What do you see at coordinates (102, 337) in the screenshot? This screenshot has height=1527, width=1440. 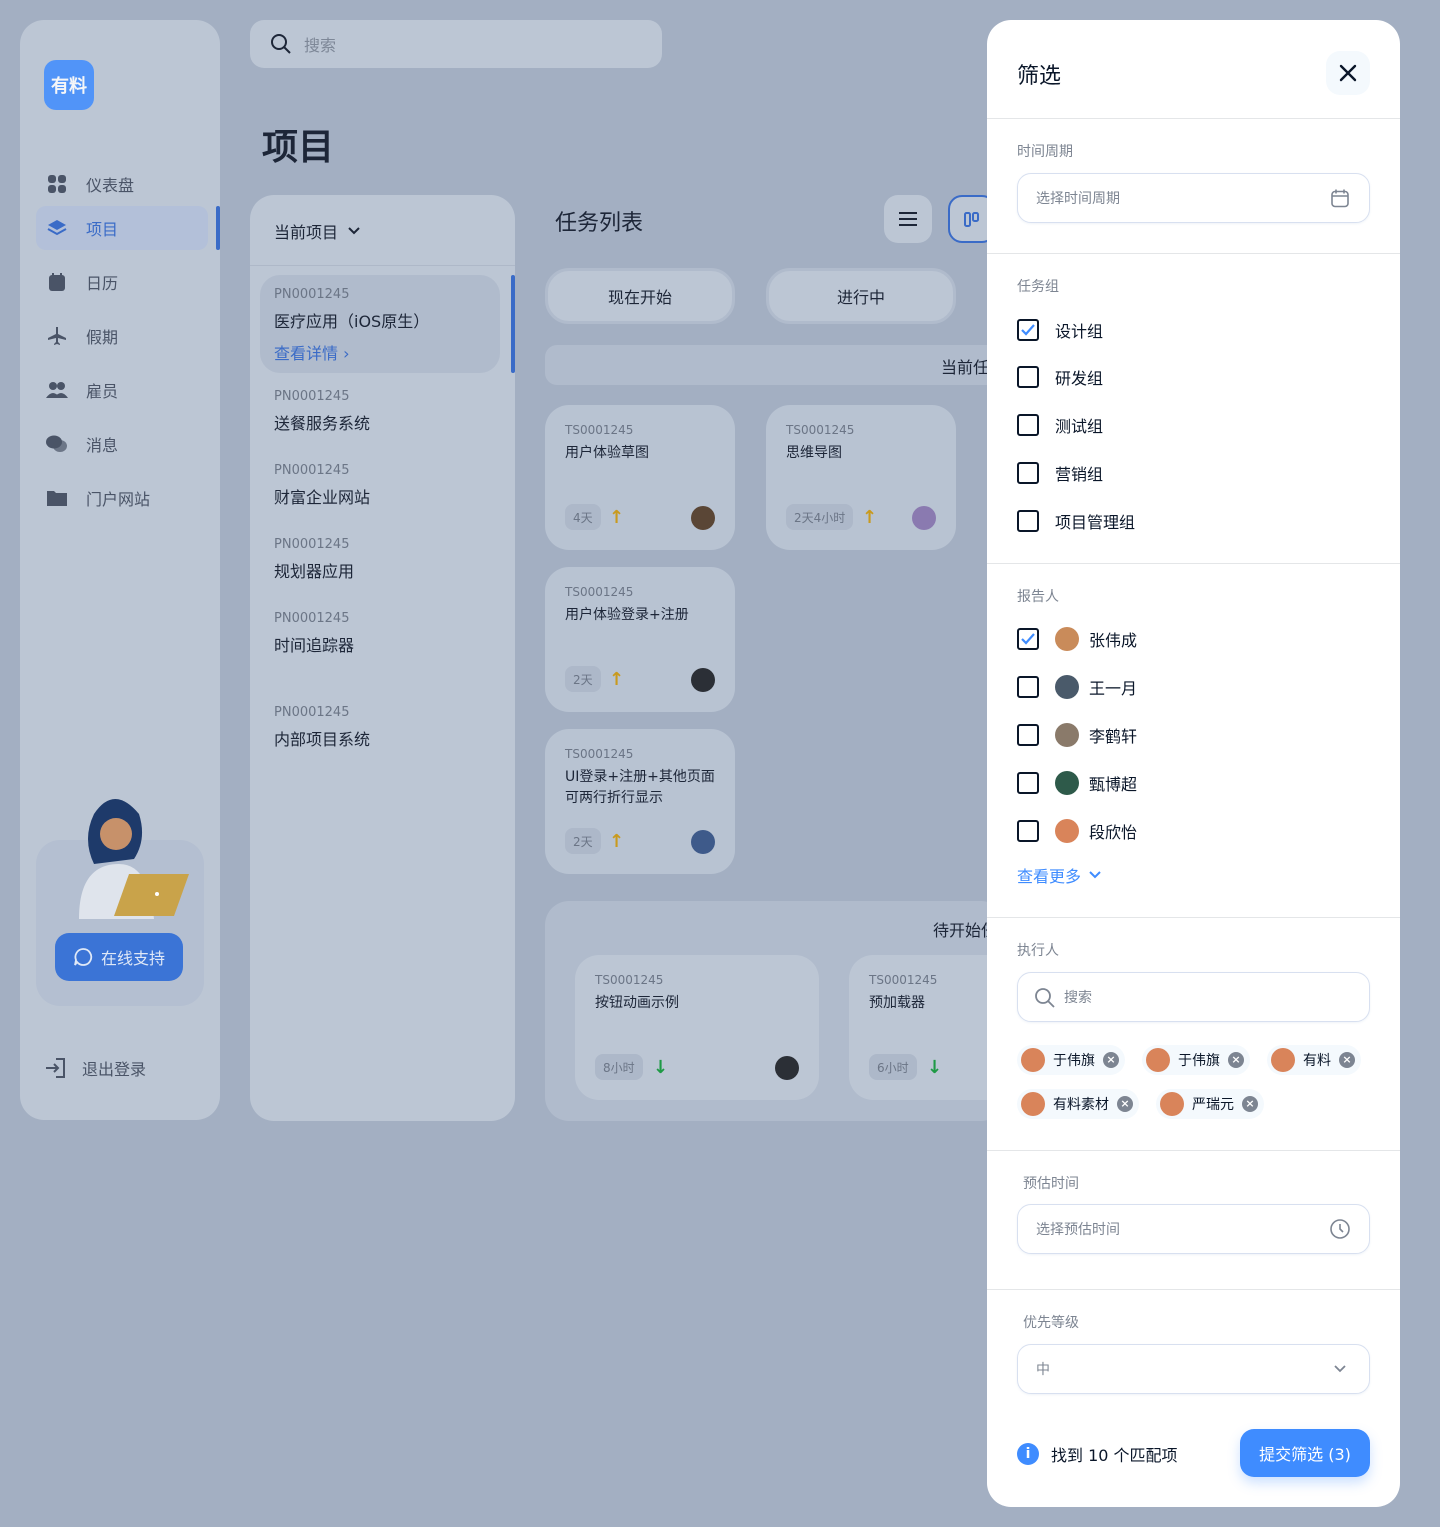 I see `nav-label: 假期` at bounding box center [102, 337].